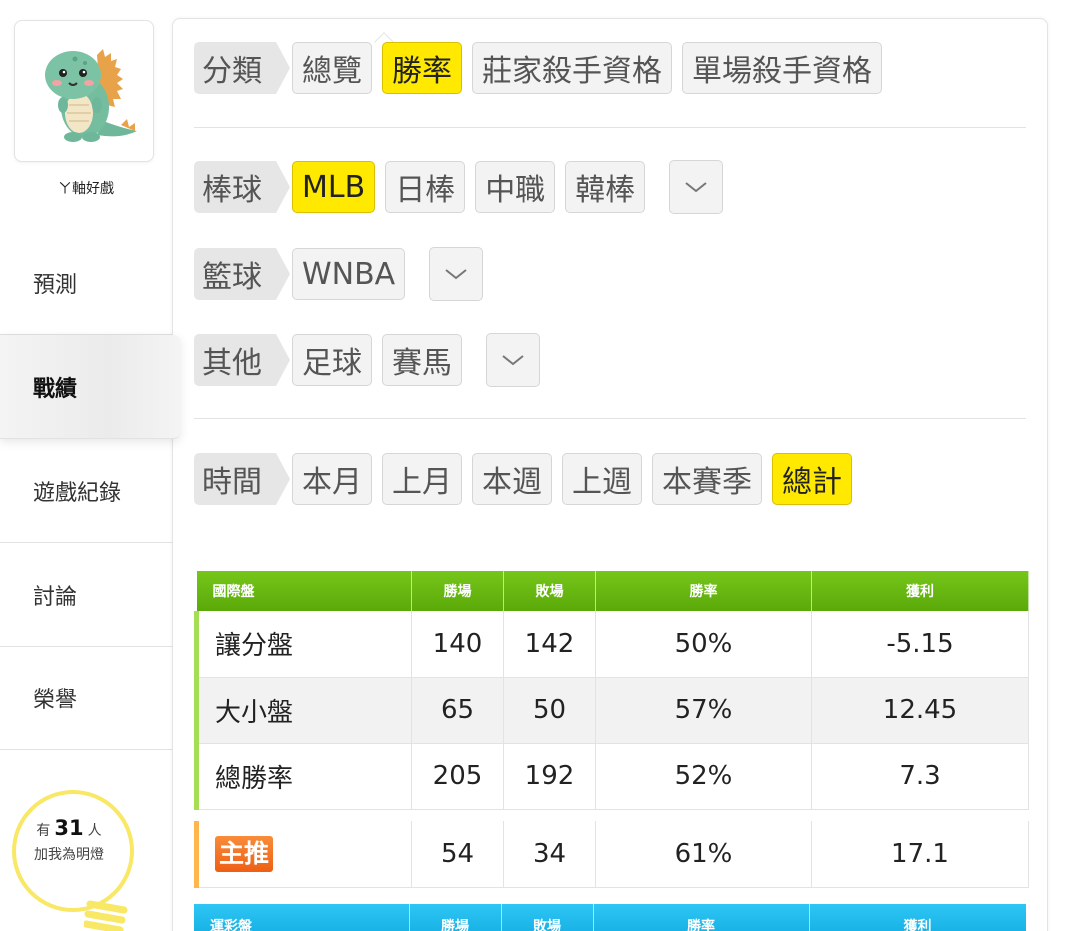  Describe the element at coordinates (349, 274) in the screenshot. I see `chip-wnba: WNBA` at that location.